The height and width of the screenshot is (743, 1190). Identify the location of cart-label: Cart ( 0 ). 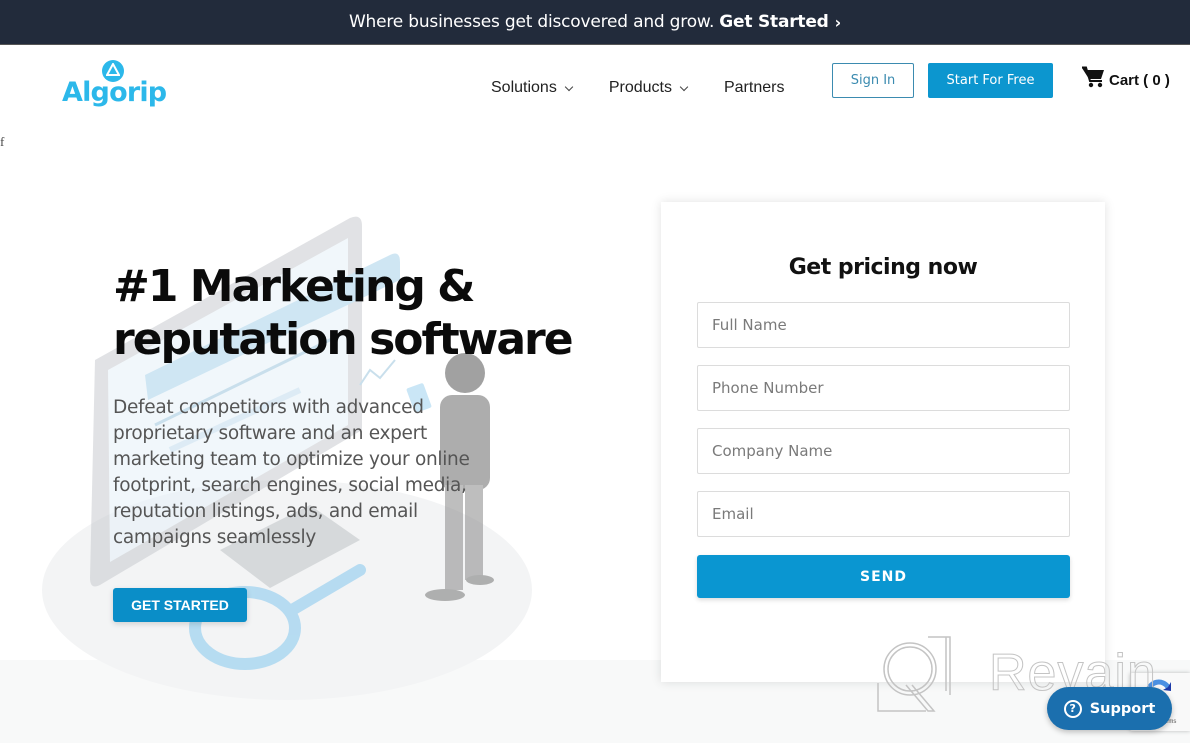
(1139, 80).